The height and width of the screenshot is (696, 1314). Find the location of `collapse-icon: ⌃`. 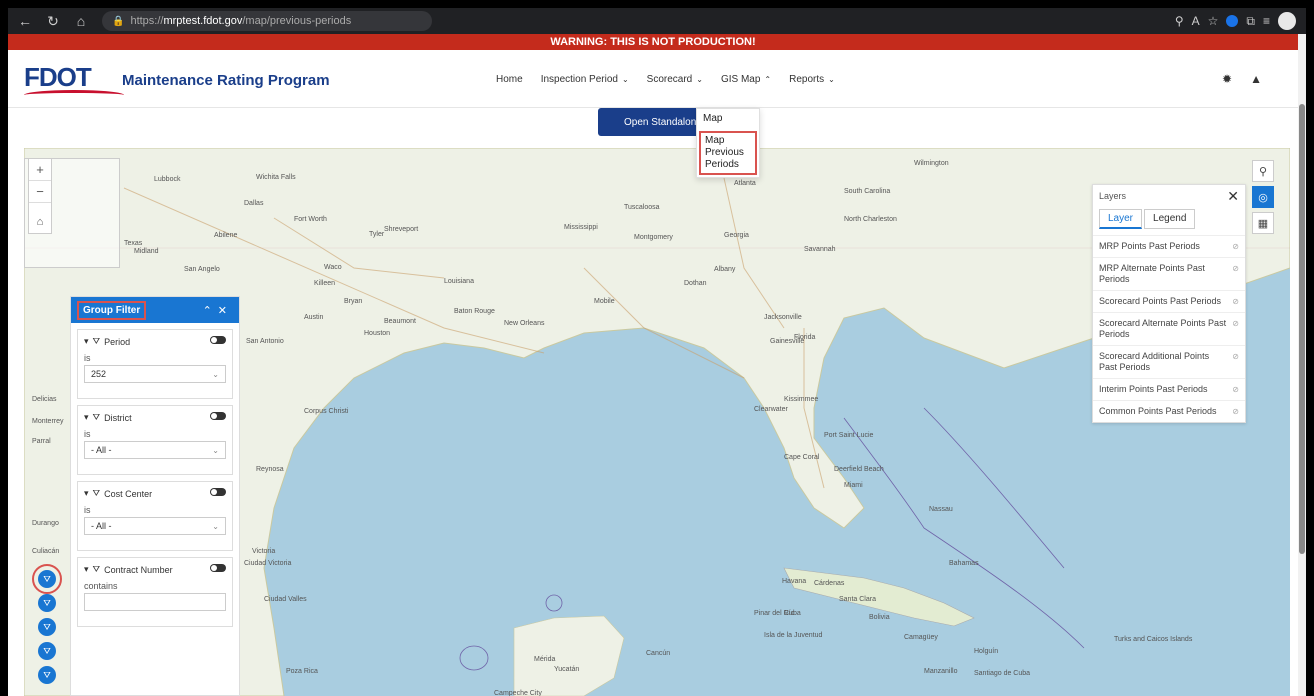

collapse-icon: ⌃ is located at coordinates (210, 311).